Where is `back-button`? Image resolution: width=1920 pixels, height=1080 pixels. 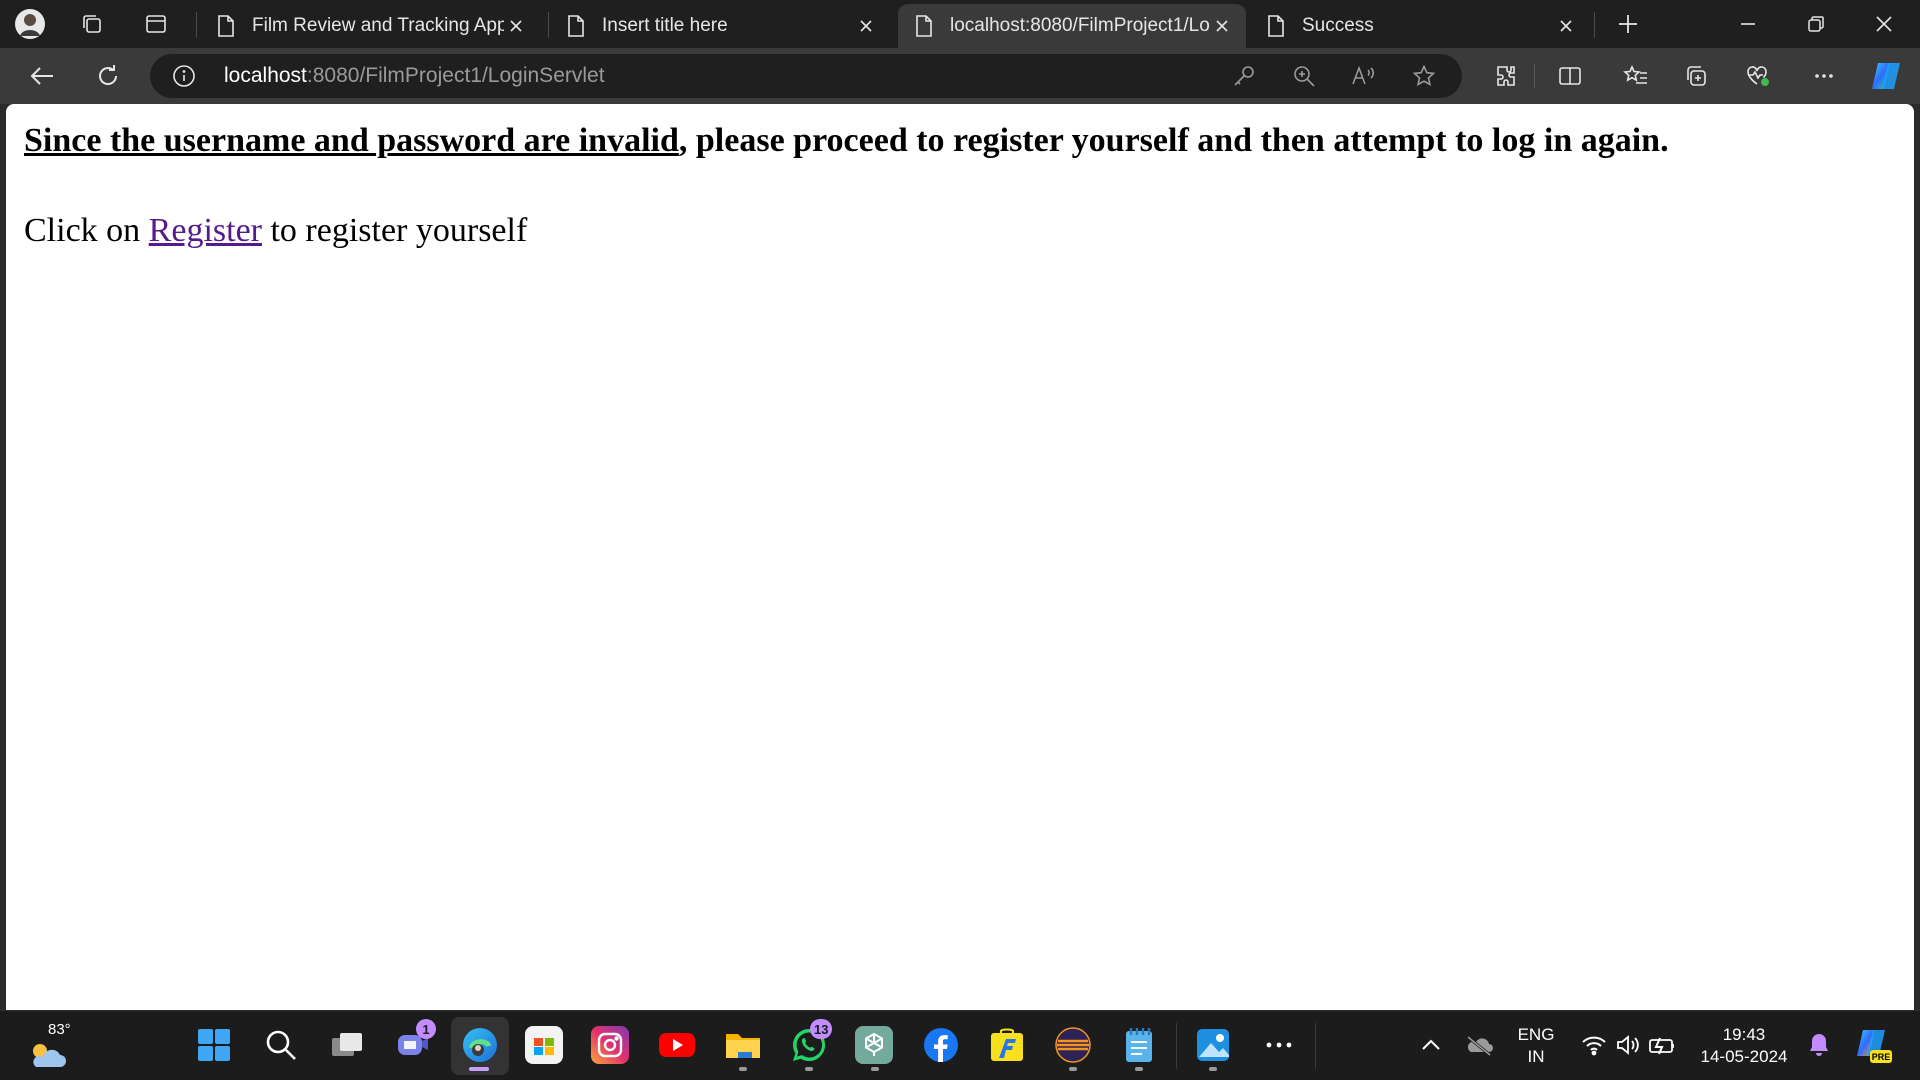 back-button is located at coordinates (42, 76).